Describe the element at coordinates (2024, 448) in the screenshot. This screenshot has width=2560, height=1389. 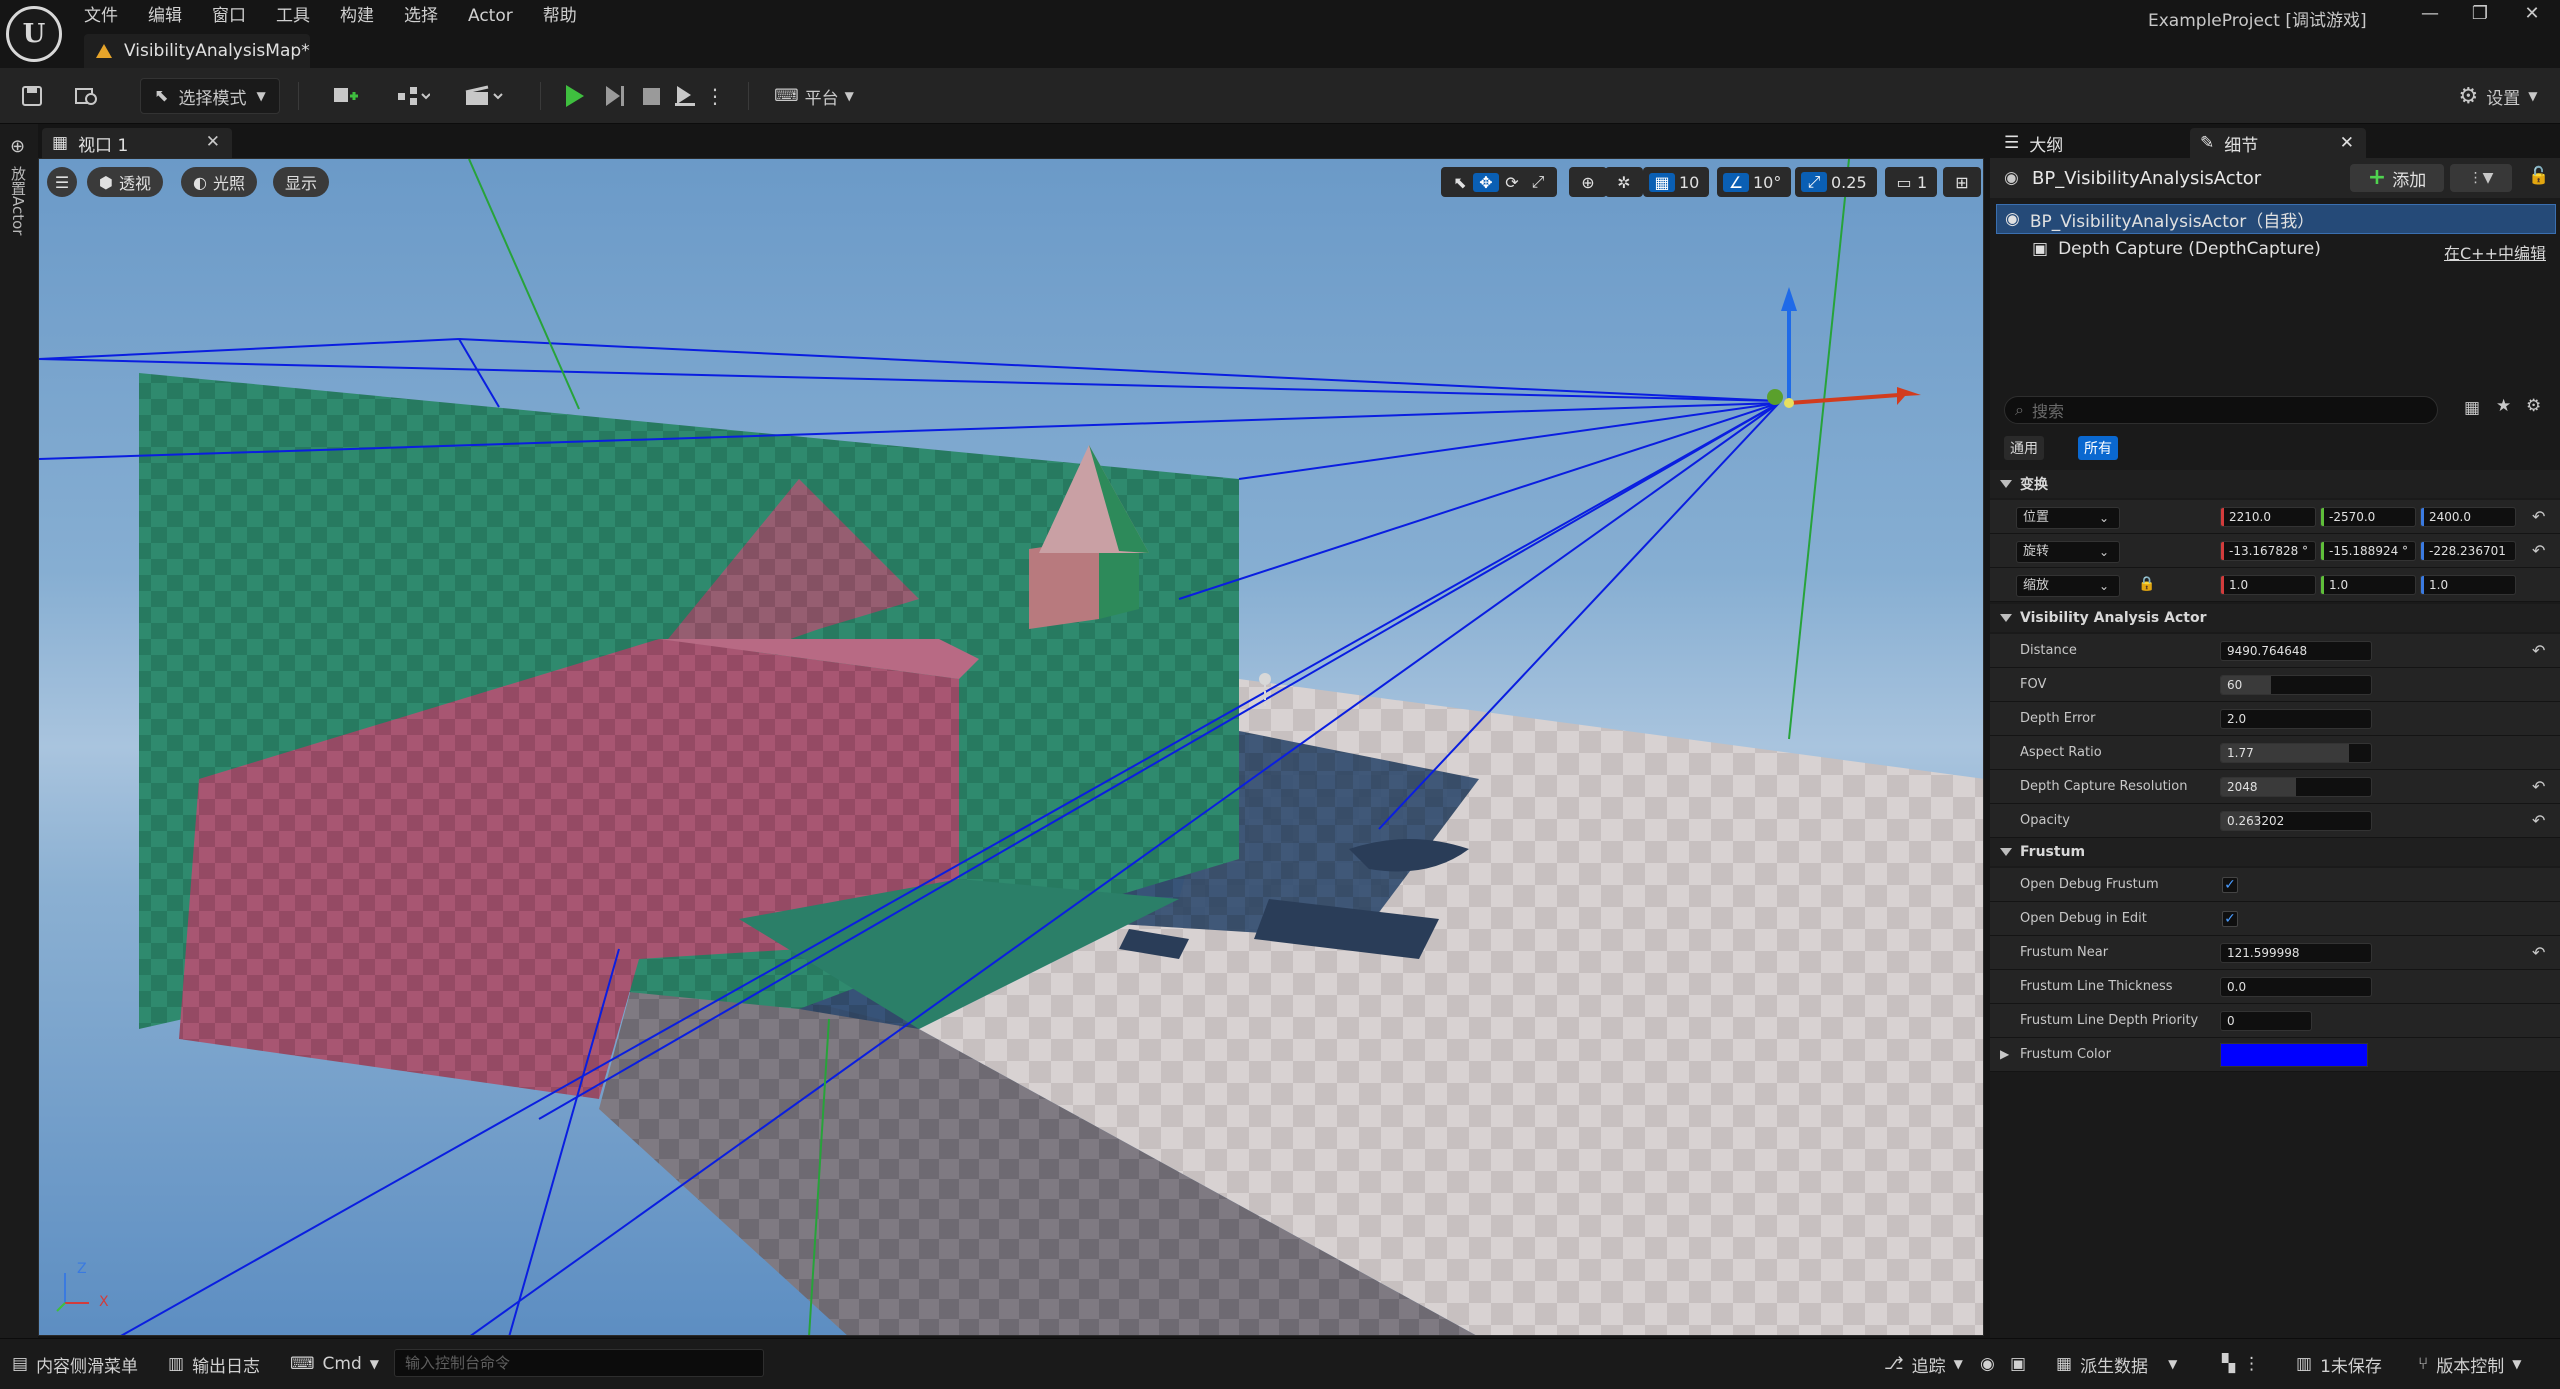
I see `filter-general-button: 通用` at that location.